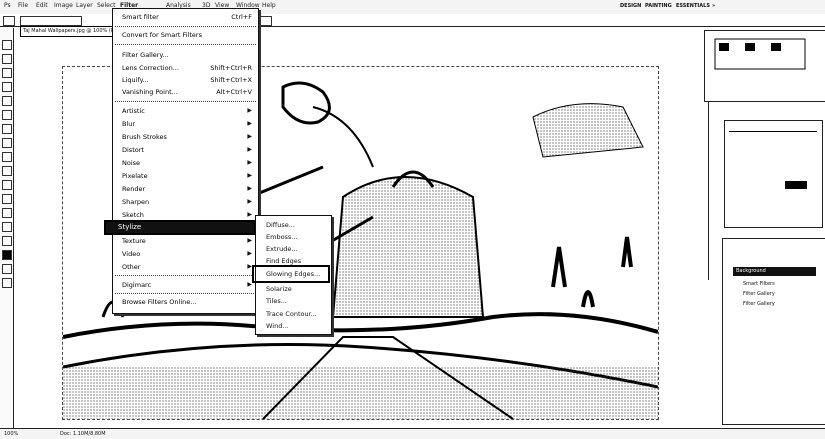 This screenshot has width=825, height=439. What do you see at coordinates (231, 80) in the screenshot?
I see `shortcut-liquify: Shift+Ctrl+X` at bounding box center [231, 80].